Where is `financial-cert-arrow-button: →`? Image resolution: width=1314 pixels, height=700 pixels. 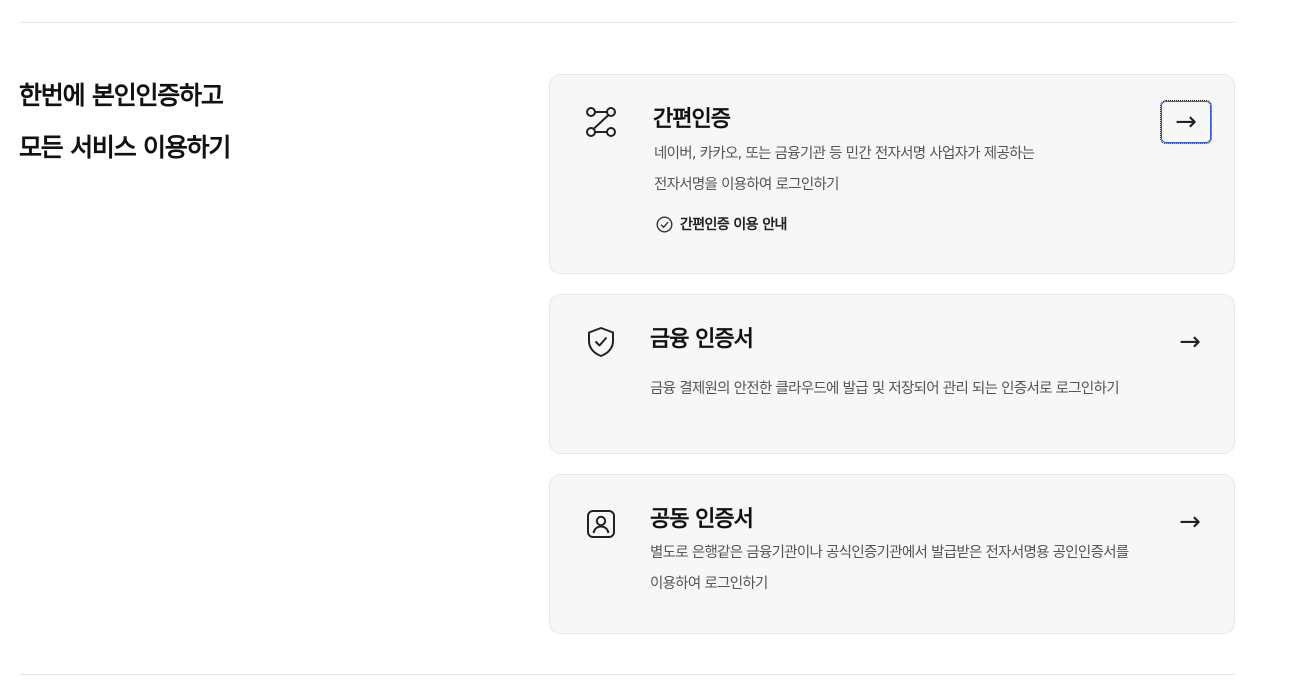 financial-cert-arrow-button: → is located at coordinates (1190, 342).